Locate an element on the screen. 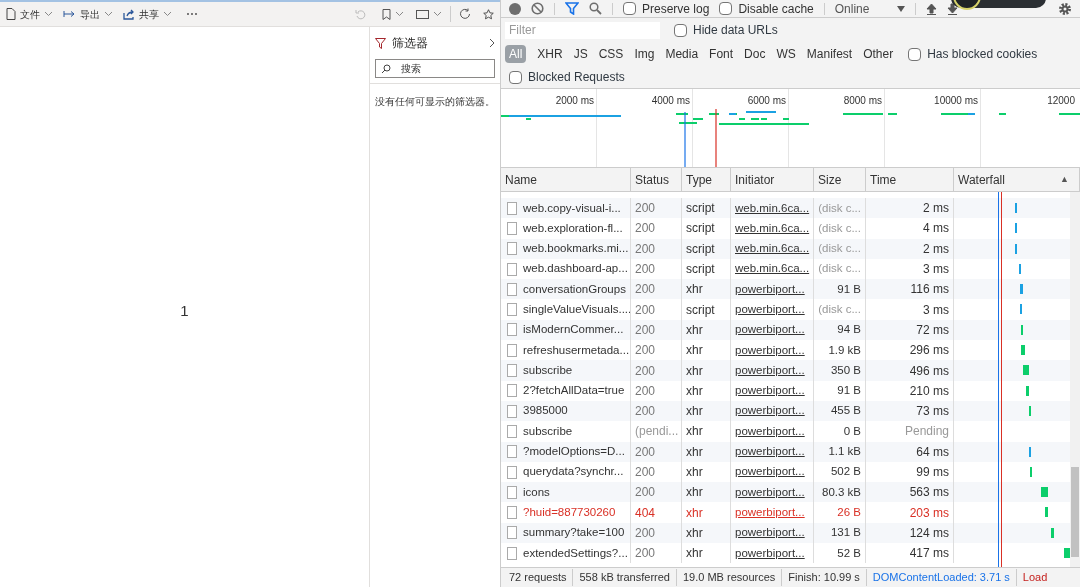 This screenshot has height=587, width=1080. request-row: ?modelOptions=D... 200 xhr powerbiport... 1.1 kB 64 ms is located at coordinates (785, 451).